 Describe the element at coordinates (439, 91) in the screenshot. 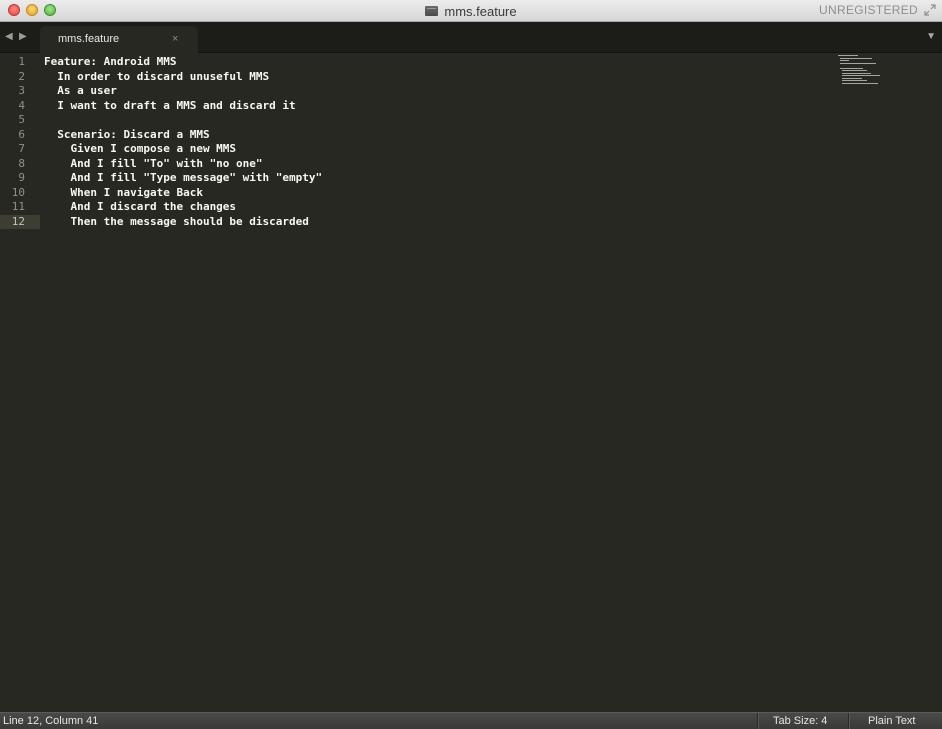

I see `code-line: As a user` at that location.